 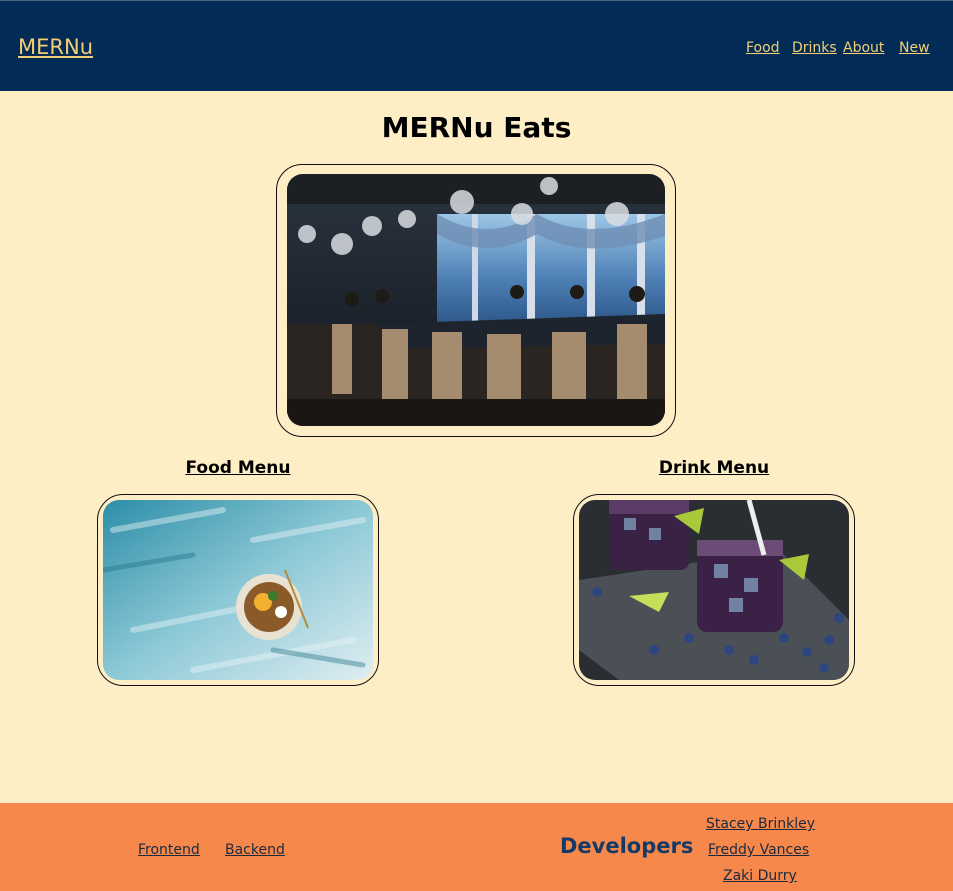 What do you see at coordinates (760, 876) in the screenshot?
I see `developer-link-zaki-durry: Zaki Durry` at bounding box center [760, 876].